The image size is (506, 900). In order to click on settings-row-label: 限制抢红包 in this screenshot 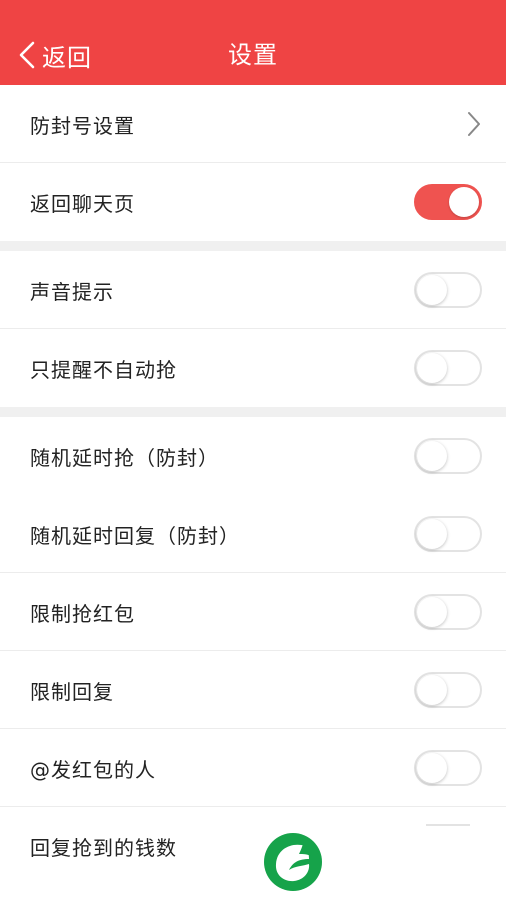, I will do `click(82, 613)`.